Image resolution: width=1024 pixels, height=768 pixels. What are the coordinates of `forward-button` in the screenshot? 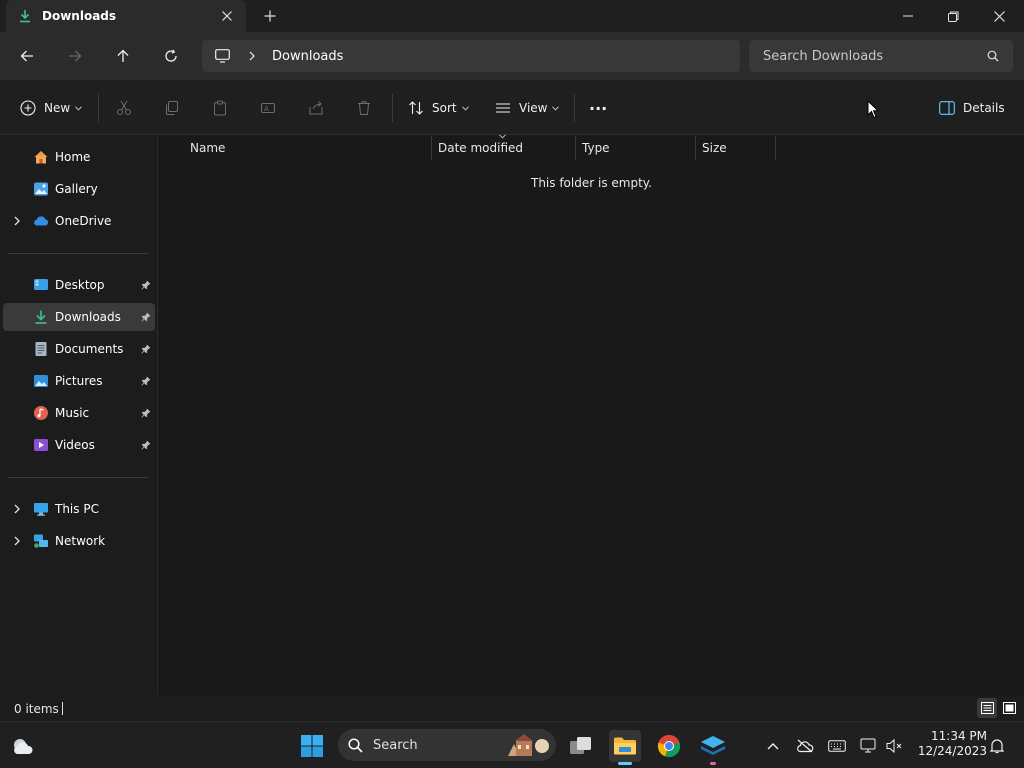 It's located at (75, 56).